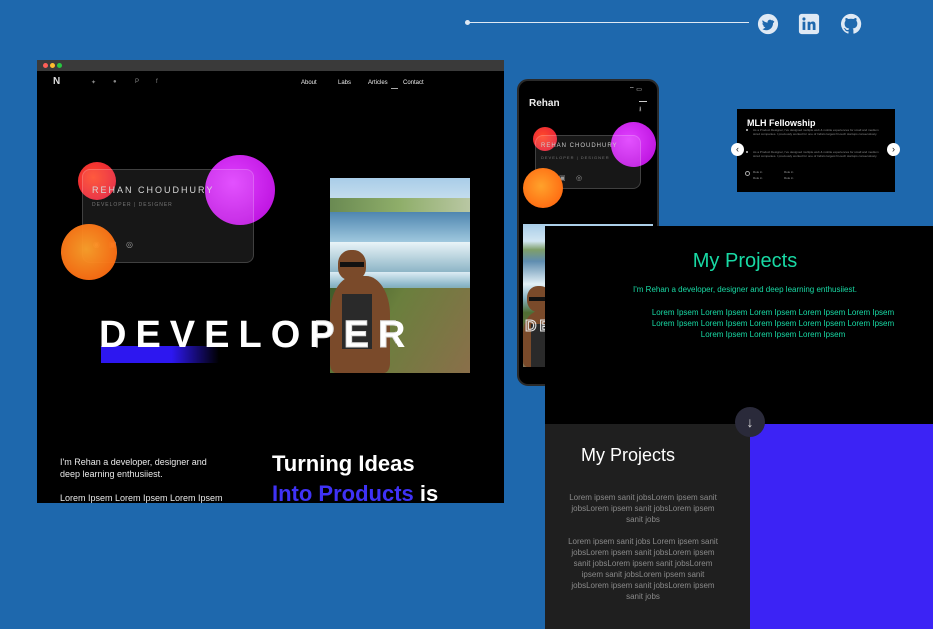 The image size is (933, 629). I want to click on window-titlebar, so click(270, 65).